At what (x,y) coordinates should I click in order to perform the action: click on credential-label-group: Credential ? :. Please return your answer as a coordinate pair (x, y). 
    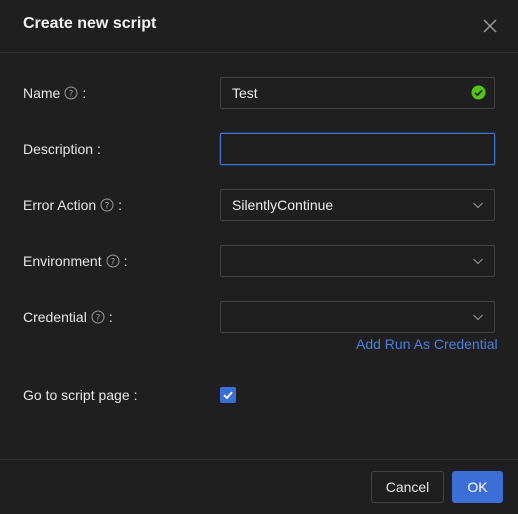
    Looking at the image, I should click on (68, 317).